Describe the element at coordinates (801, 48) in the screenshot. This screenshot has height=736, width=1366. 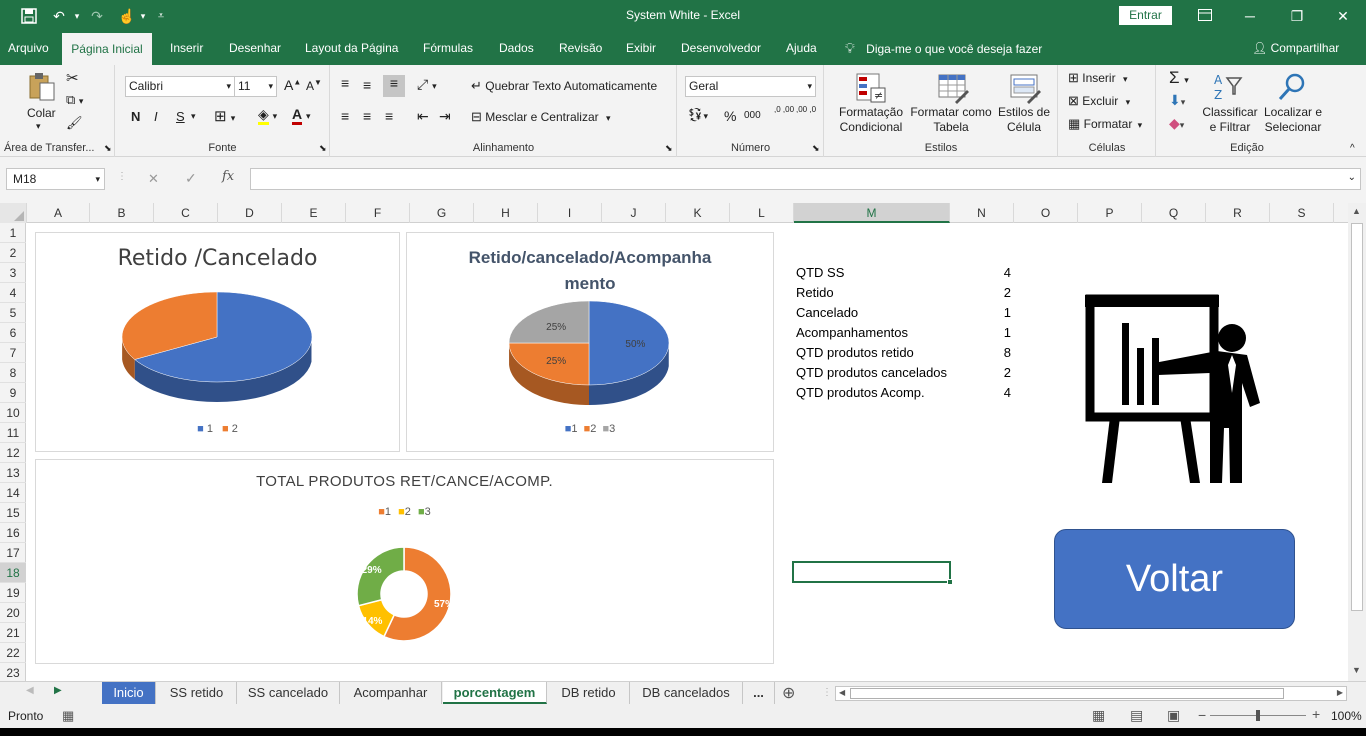
I see `tab-ajuda: Ajuda` at that location.